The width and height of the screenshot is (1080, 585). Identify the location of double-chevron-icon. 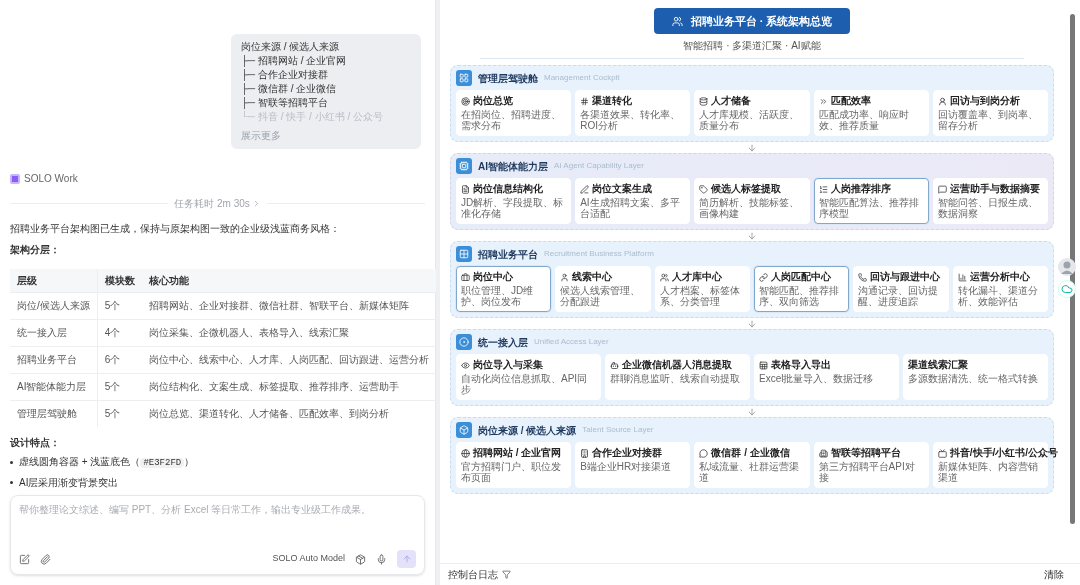
(823, 101).